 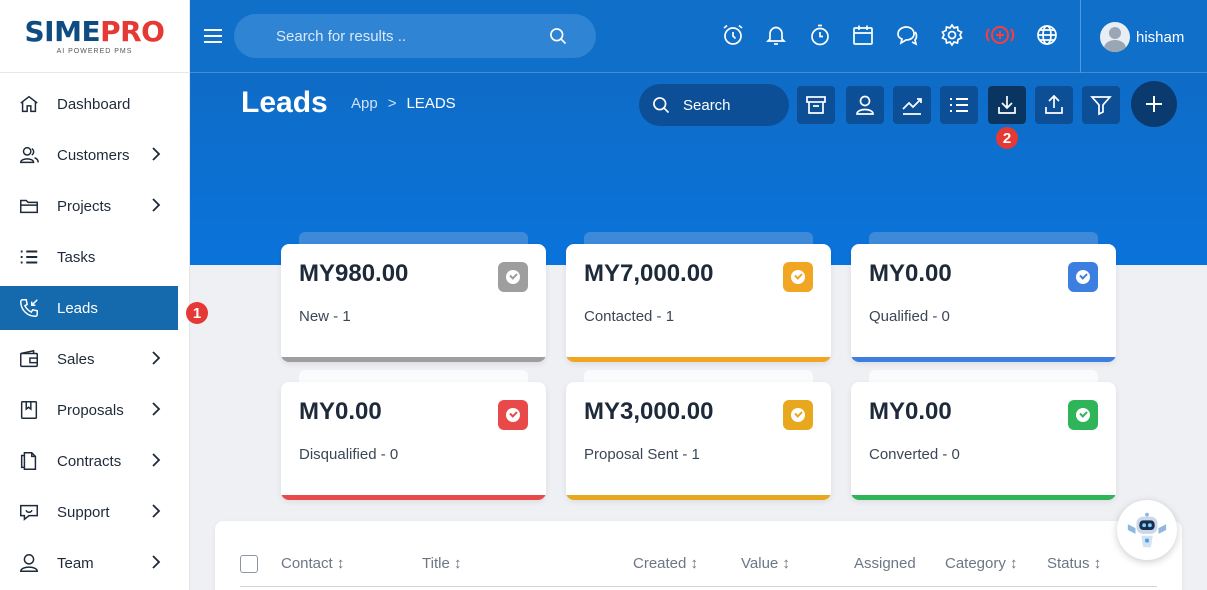 What do you see at coordinates (441, 563) in the screenshot?
I see `column-header-title: Title ↕` at bounding box center [441, 563].